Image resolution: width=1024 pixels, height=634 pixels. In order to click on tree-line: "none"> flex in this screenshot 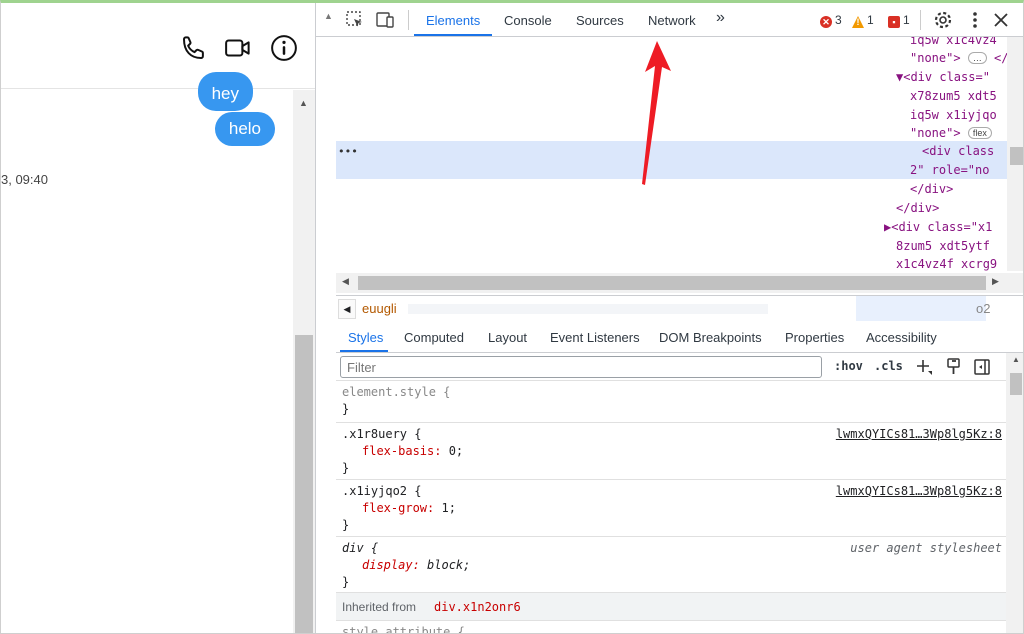, I will do `click(951, 133)`.